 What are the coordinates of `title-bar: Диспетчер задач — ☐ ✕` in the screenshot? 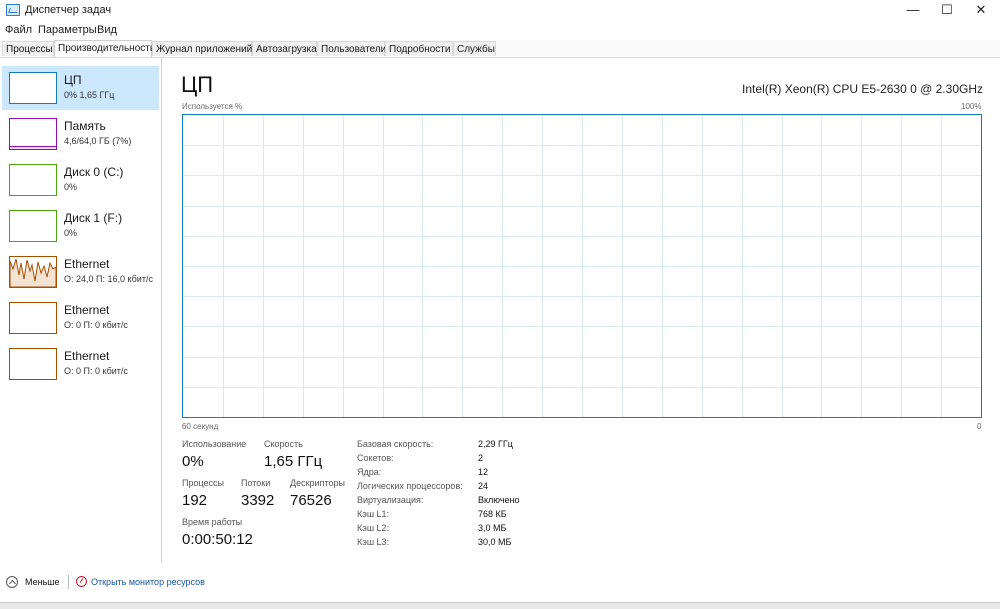 It's located at (500, 11).